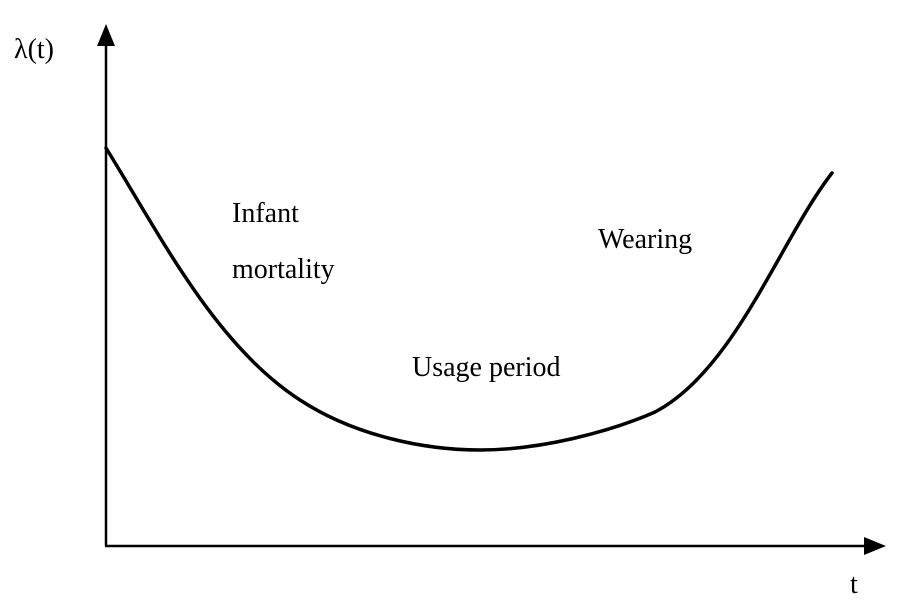 The height and width of the screenshot is (602, 911). Describe the element at coordinates (854, 584) in the screenshot. I see `x-axis-label: t` at that location.